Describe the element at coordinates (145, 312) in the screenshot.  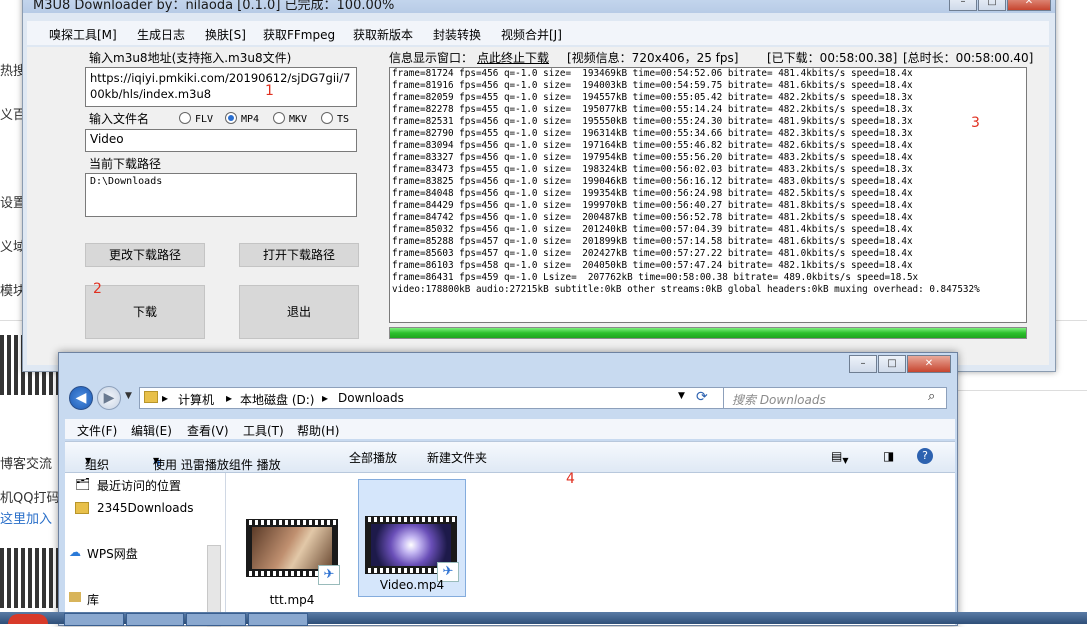
I see `download-button: 下载` at that location.